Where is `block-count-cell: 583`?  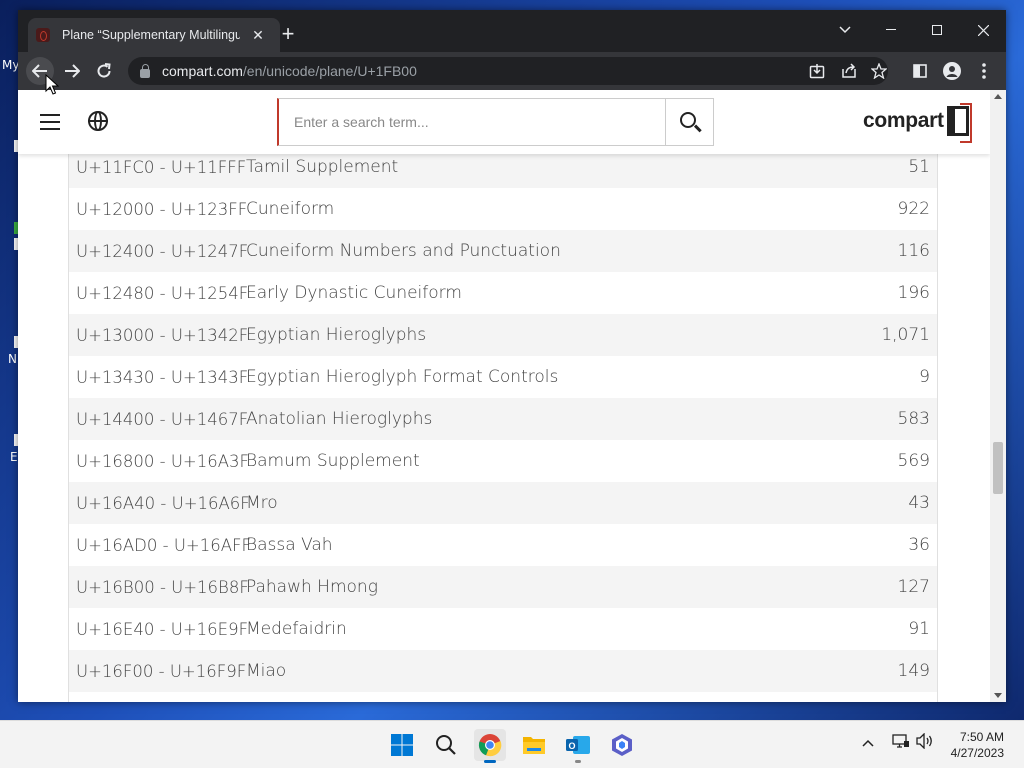
block-count-cell: 583 is located at coordinates (913, 419).